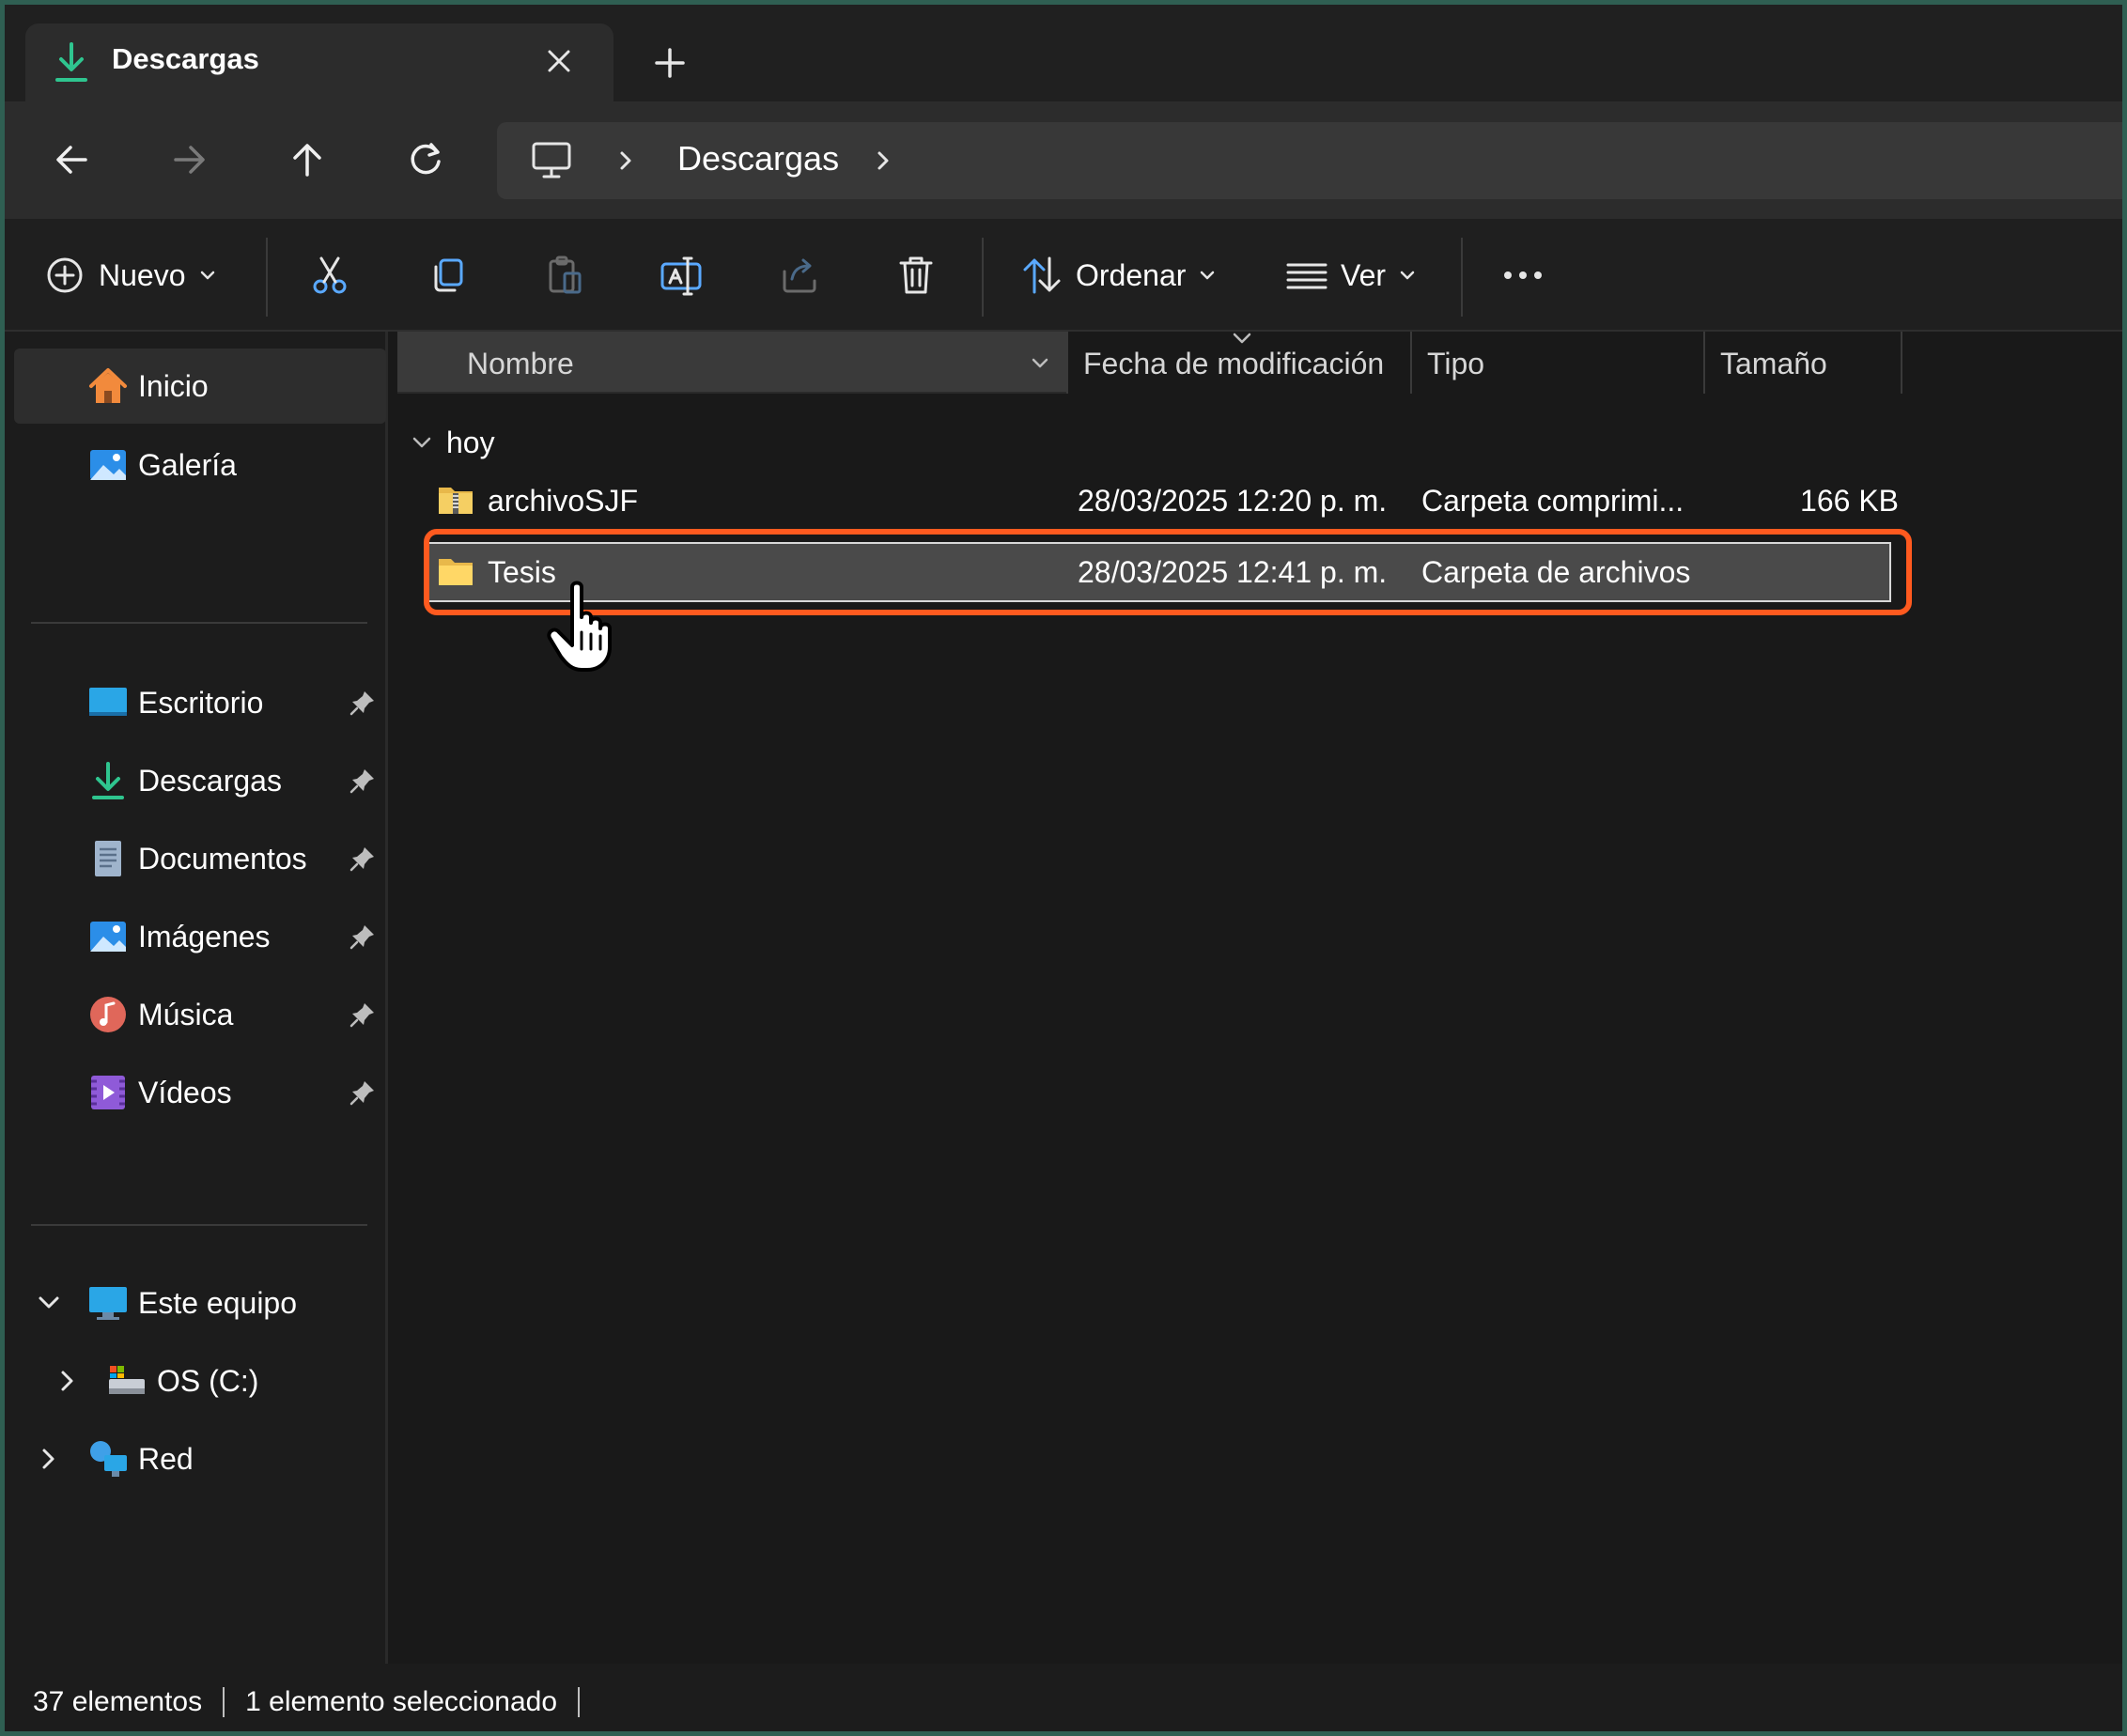 This screenshot has height=1736, width=2127. I want to click on view-button-label: Ver, so click(1364, 274).